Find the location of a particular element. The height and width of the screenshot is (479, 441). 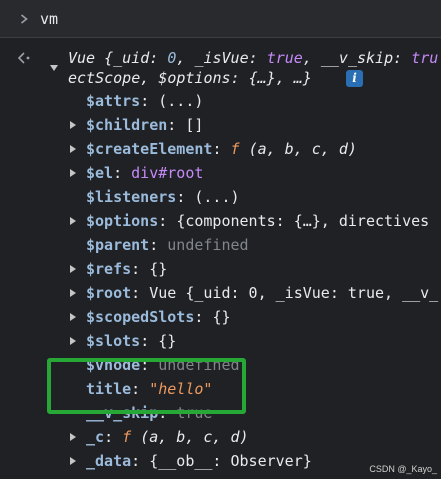

prop-row-listeners: $listeners: (...) is located at coordinates (163, 197).